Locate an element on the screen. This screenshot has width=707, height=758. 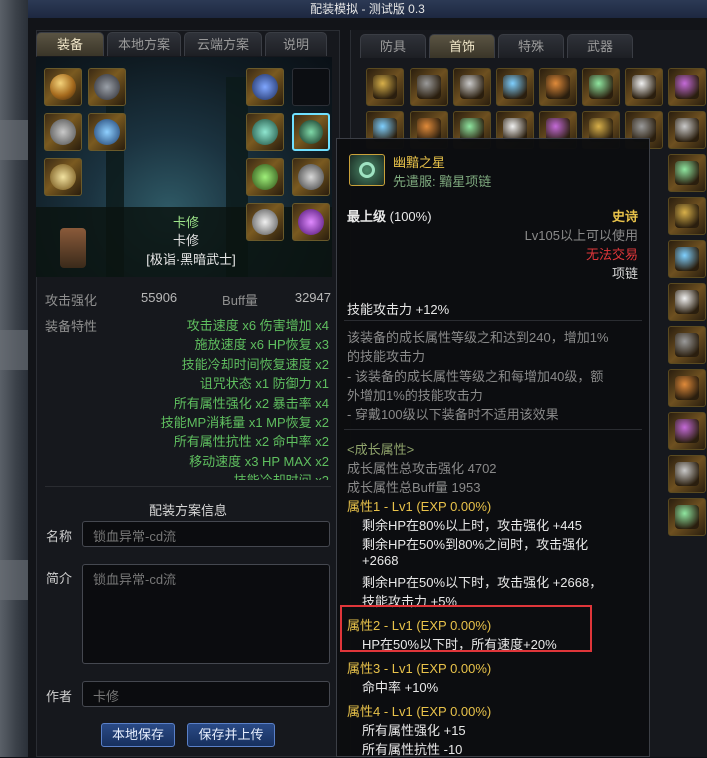
necklace-icon is located at coordinates (311, 132).